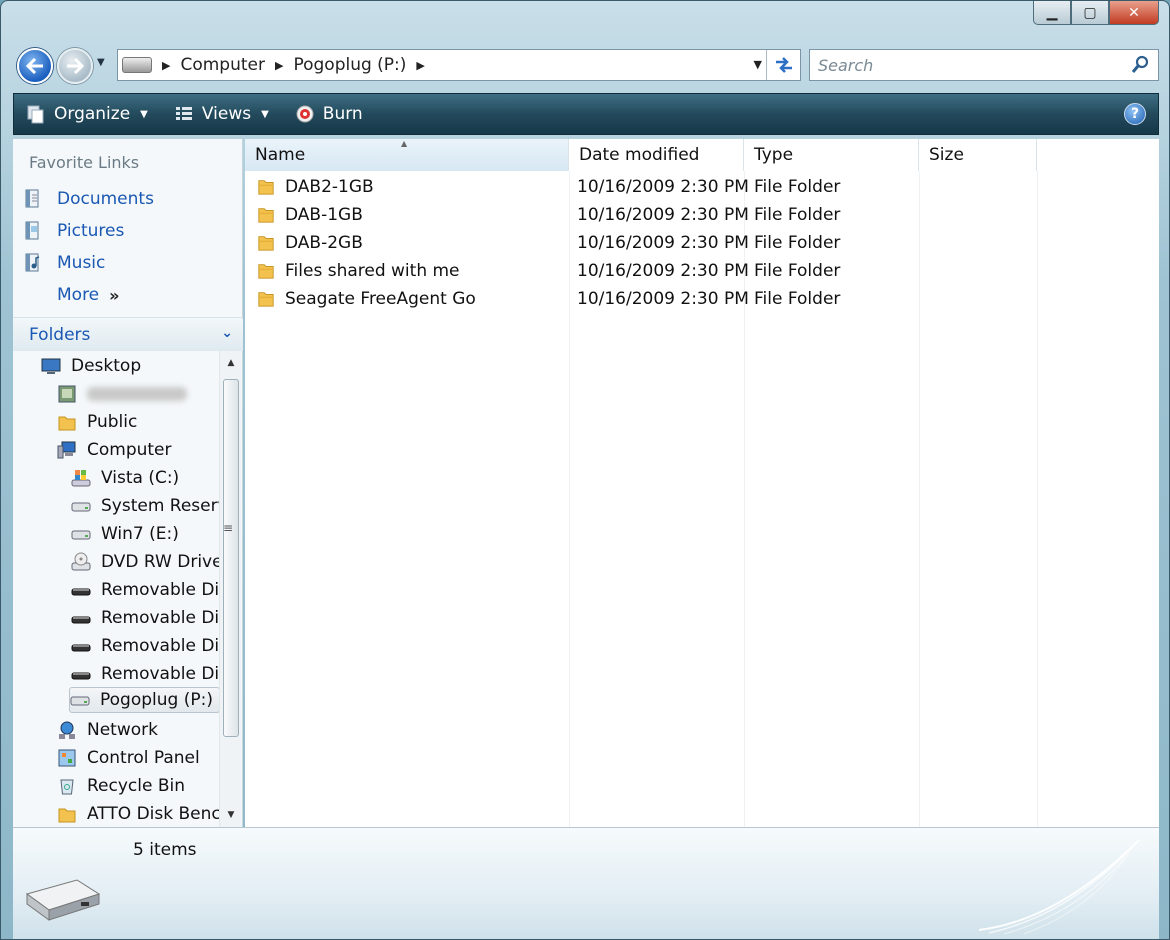 This screenshot has width=1170, height=940. What do you see at coordinates (145, 562) in the screenshot?
I see `tree-item-dvd-drive: DVD RW Drive` at bounding box center [145, 562].